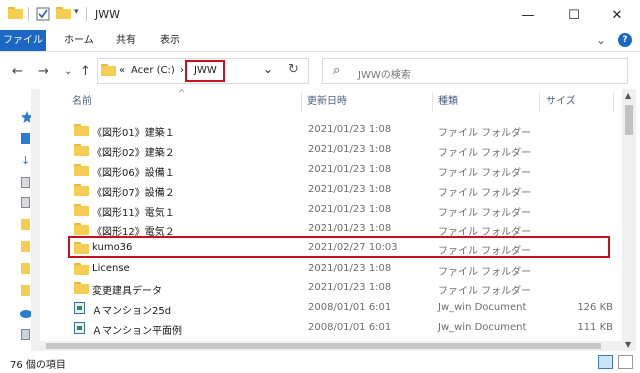 Image resolution: width=640 pixels, height=373 pixels. Describe the element at coordinates (601, 40) in the screenshot. I see `expand-ribbon-icon: ⌄` at that location.